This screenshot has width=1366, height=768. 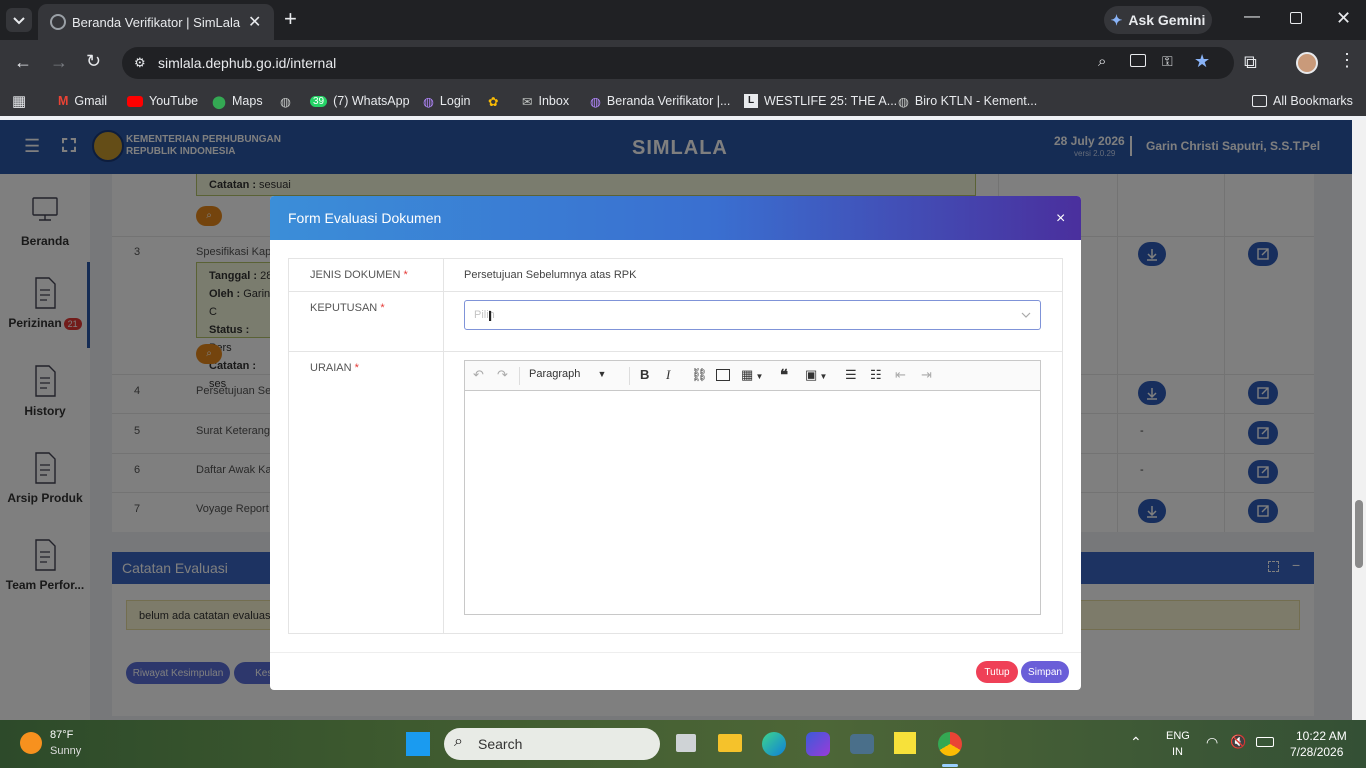 What do you see at coordinates (752, 375) in the screenshot?
I see `insert-table-icon: ▦ ▼` at bounding box center [752, 375].